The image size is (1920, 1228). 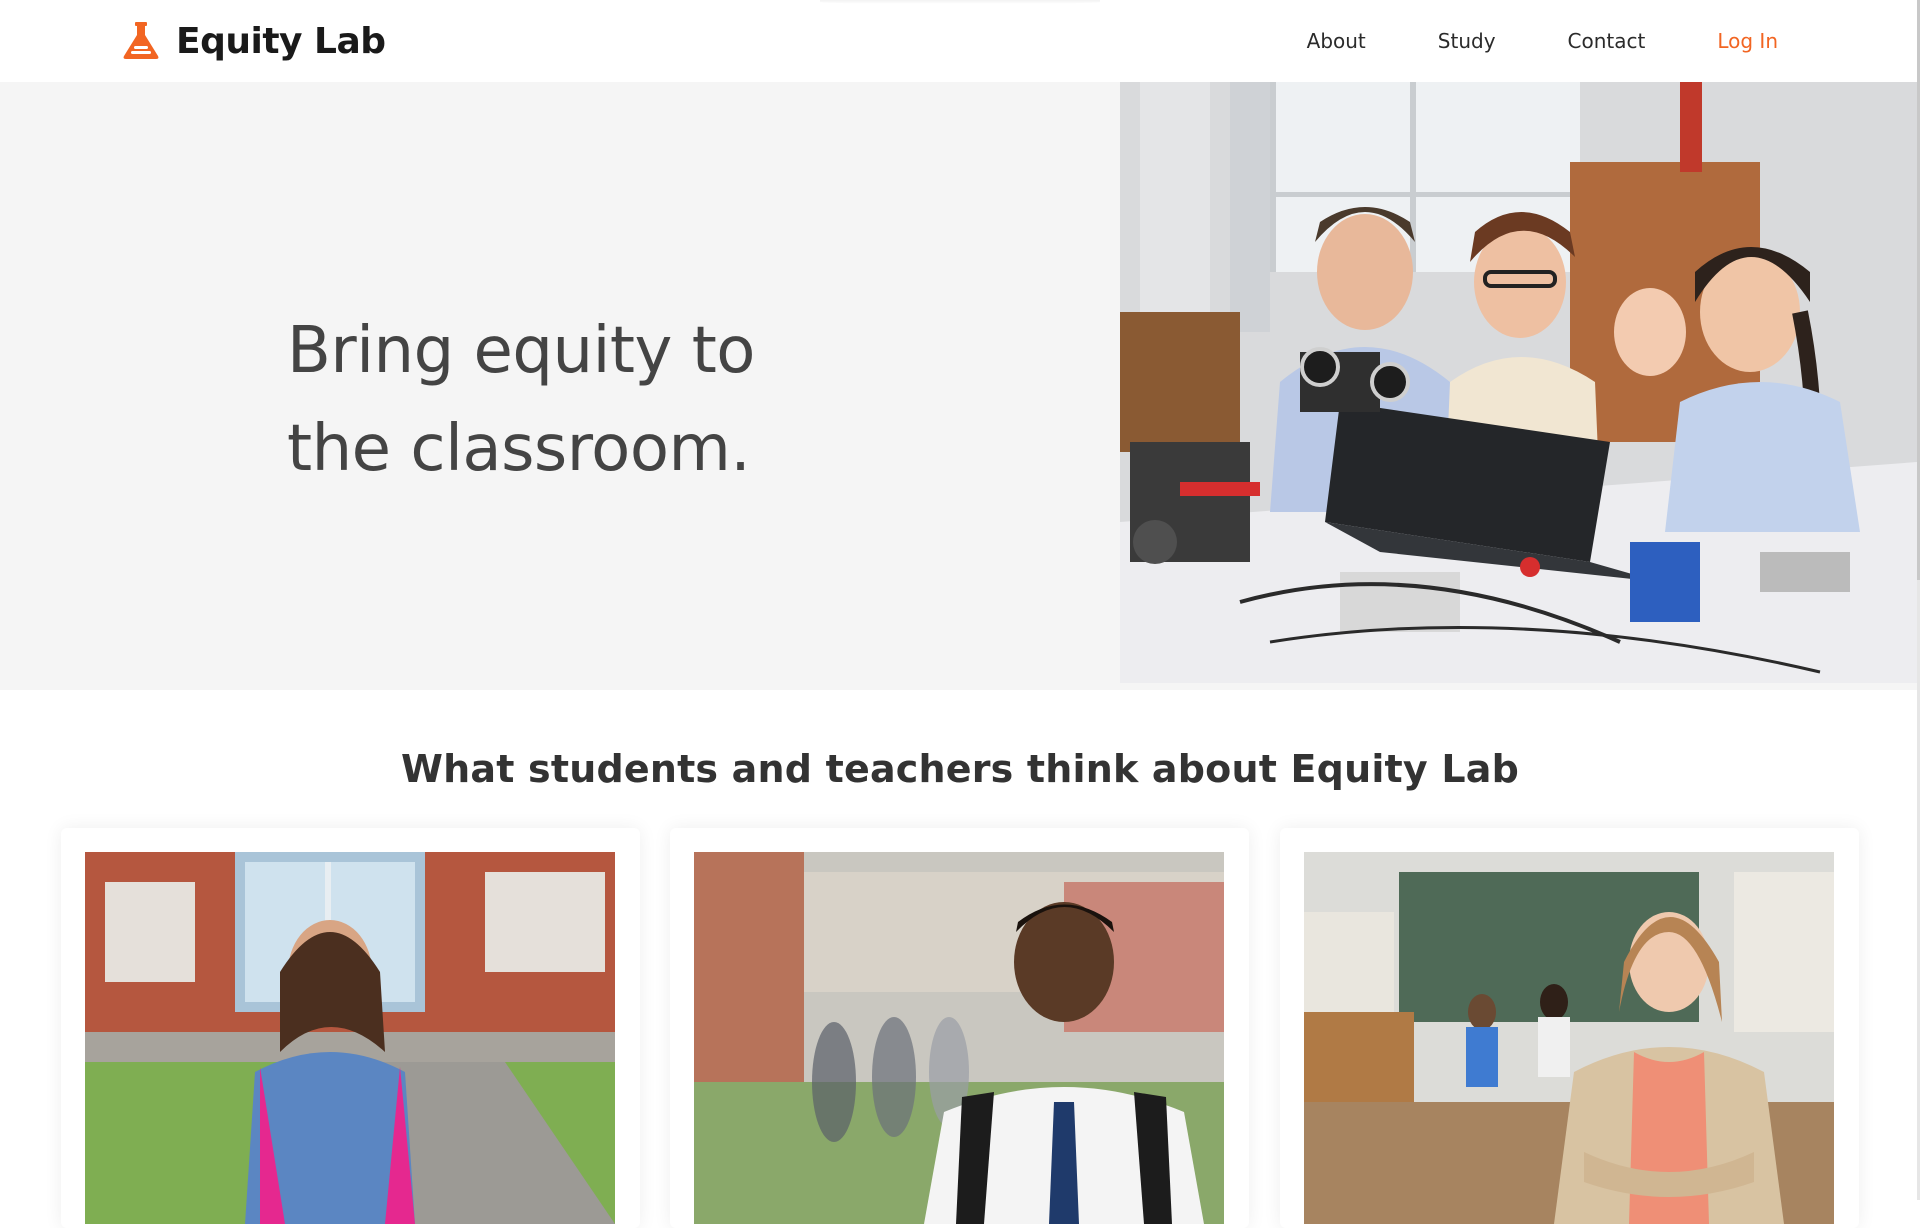 What do you see at coordinates (567, 400) in the screenshot?
I see `hero-headline: Bring equity to the classroom.` at bounding box center [567, 400].